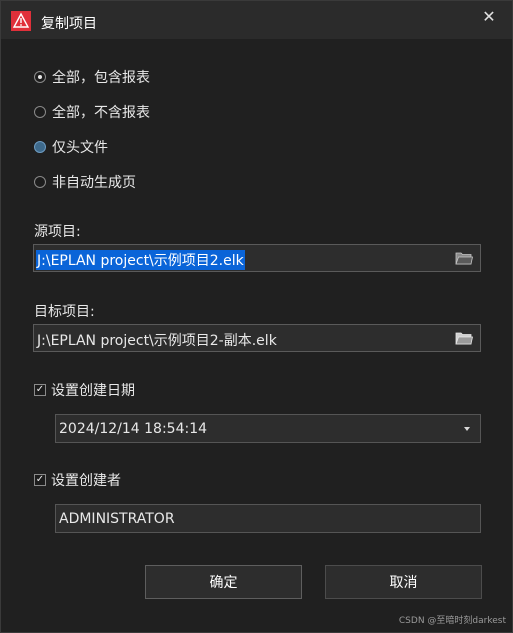 The image size is (513, 633). I want to click on close-button: ✕, so click(489, 16).